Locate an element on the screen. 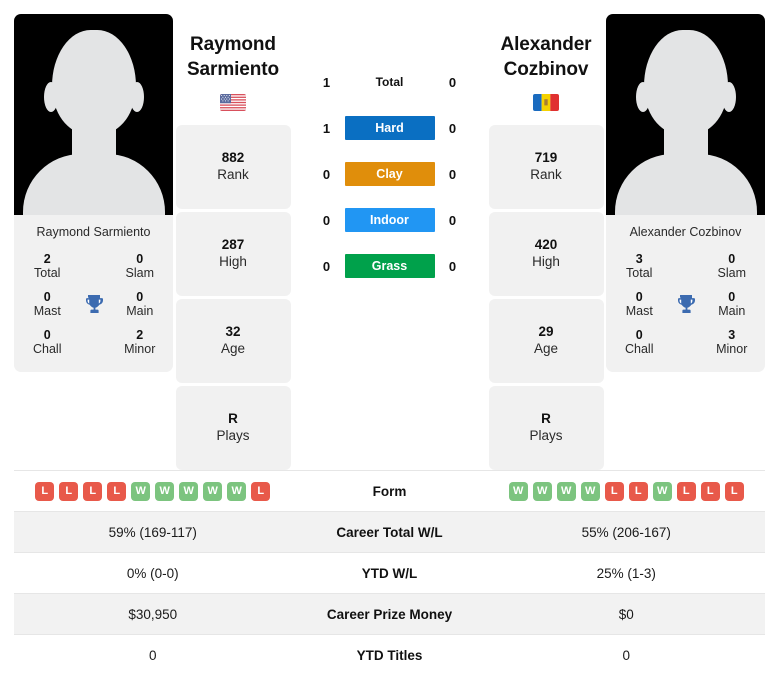 The width and height of the screenshot is (779, 699). left-player-avatar is located at coordinates (93, 114).